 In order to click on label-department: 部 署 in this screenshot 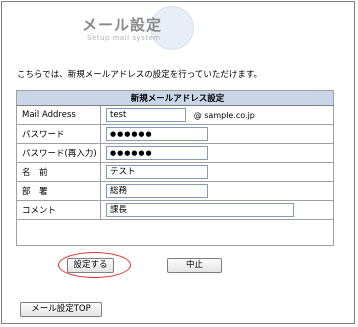, I will do `click(58, 191)`.